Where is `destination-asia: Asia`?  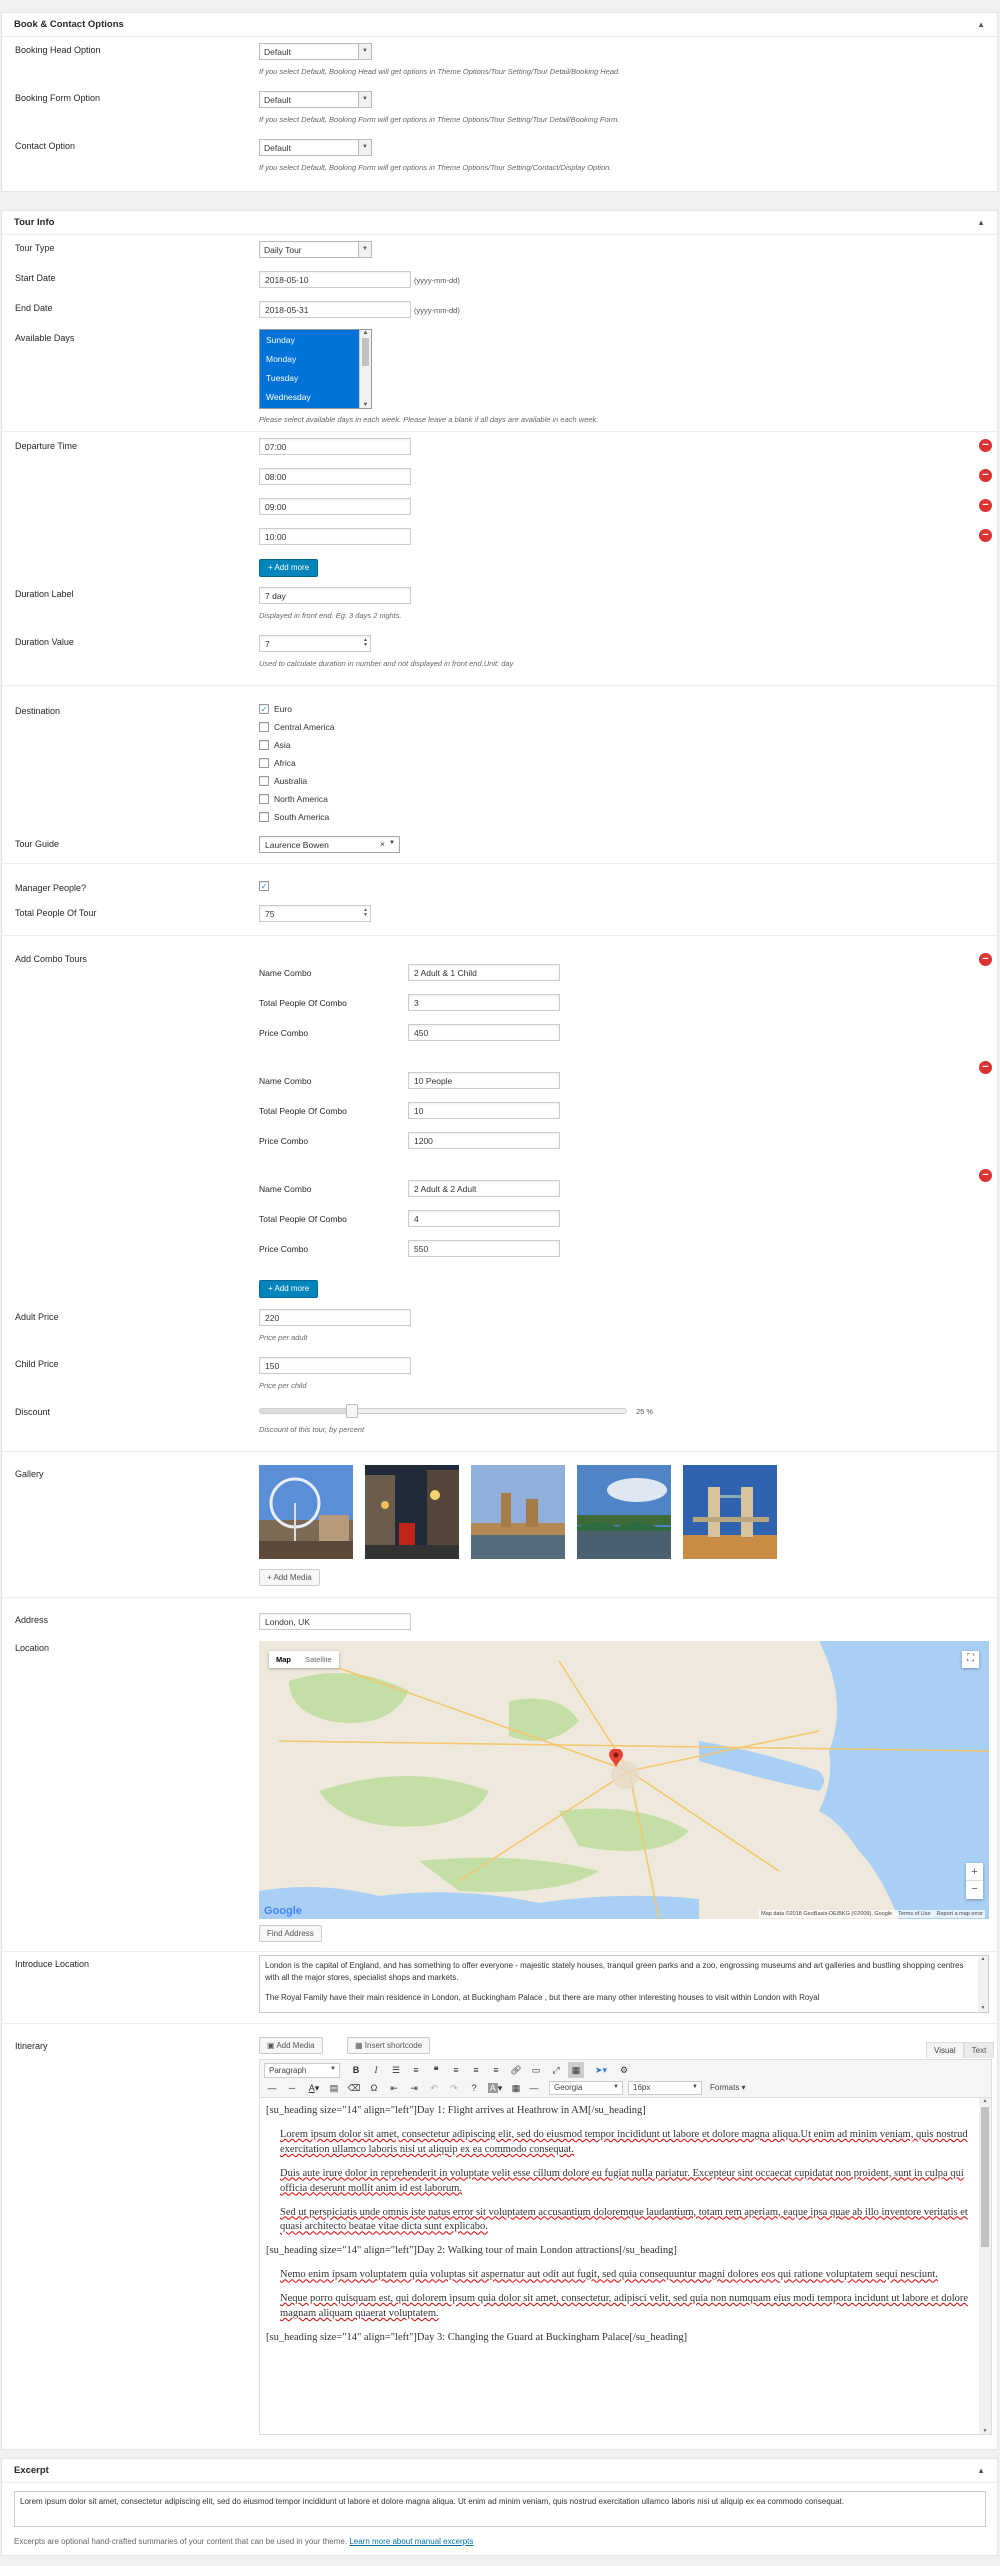 destination-asia: Asia is located at coordinates (275, 745).